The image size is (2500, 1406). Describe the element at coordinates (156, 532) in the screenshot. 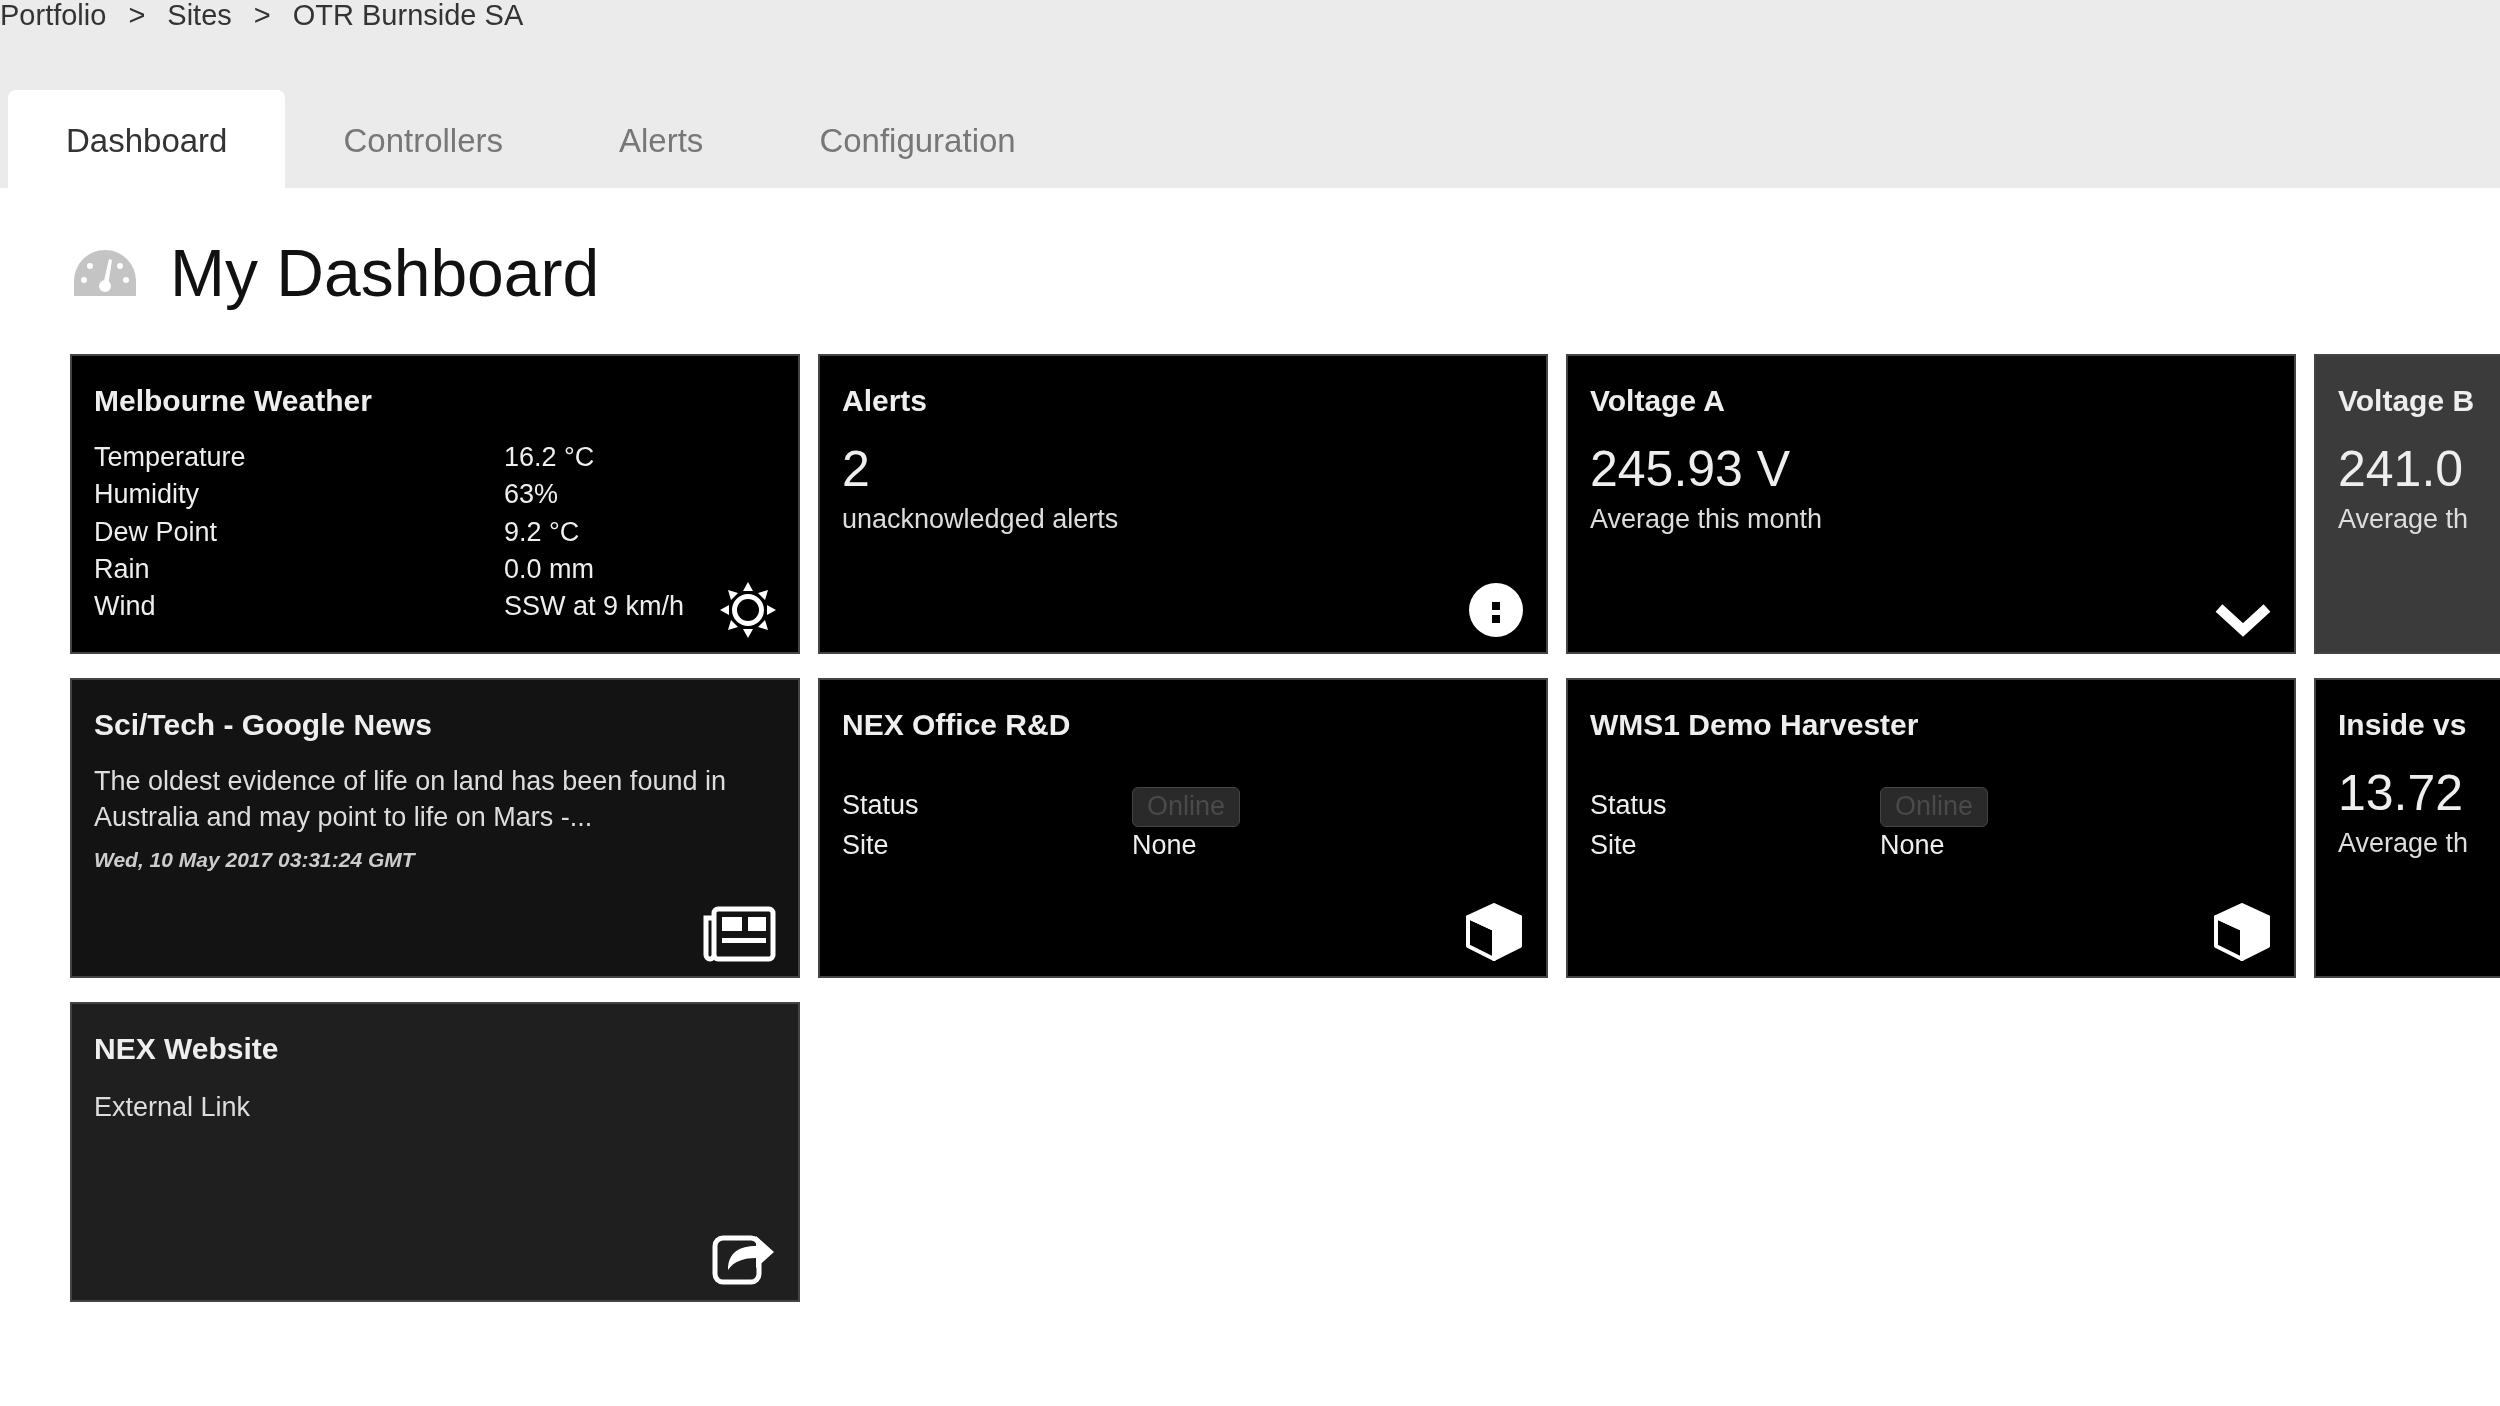

I see `reading-label: Dew Point` at that location.